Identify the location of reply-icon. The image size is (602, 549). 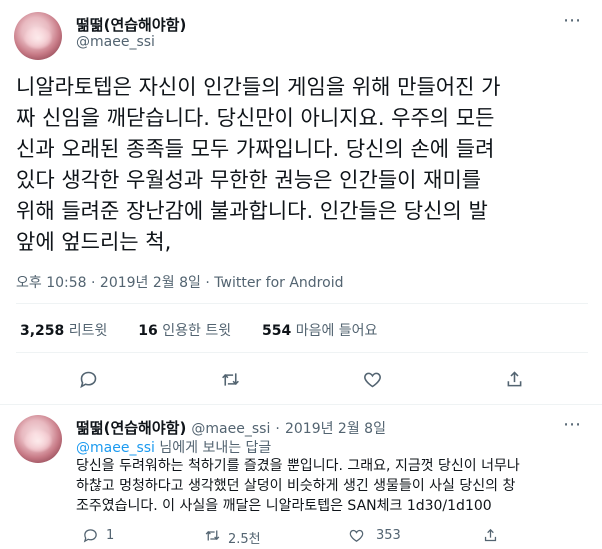
(88, 381).